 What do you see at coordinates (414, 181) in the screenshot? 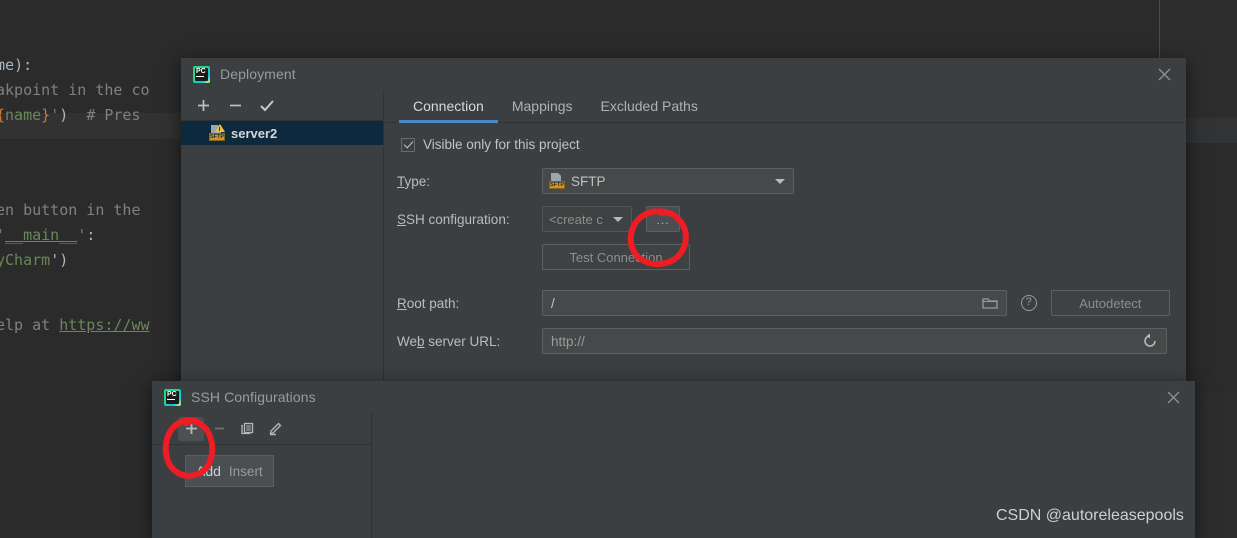
I see `type-label: Type:` at bounding box center [414, 181].